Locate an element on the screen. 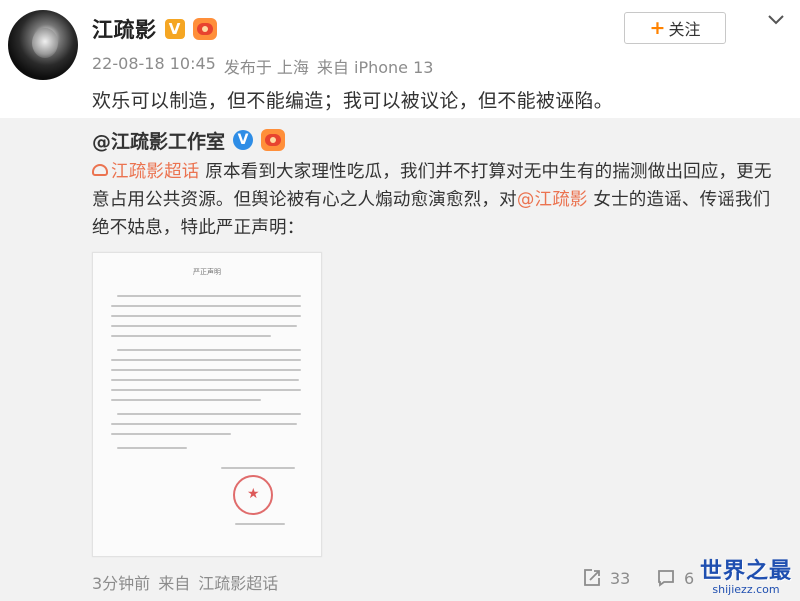 Image resolution: width=800 pixels, height=601 pixels. site-watermark: 世界之最 shijiezz.com is located at coordinates (746, 574).